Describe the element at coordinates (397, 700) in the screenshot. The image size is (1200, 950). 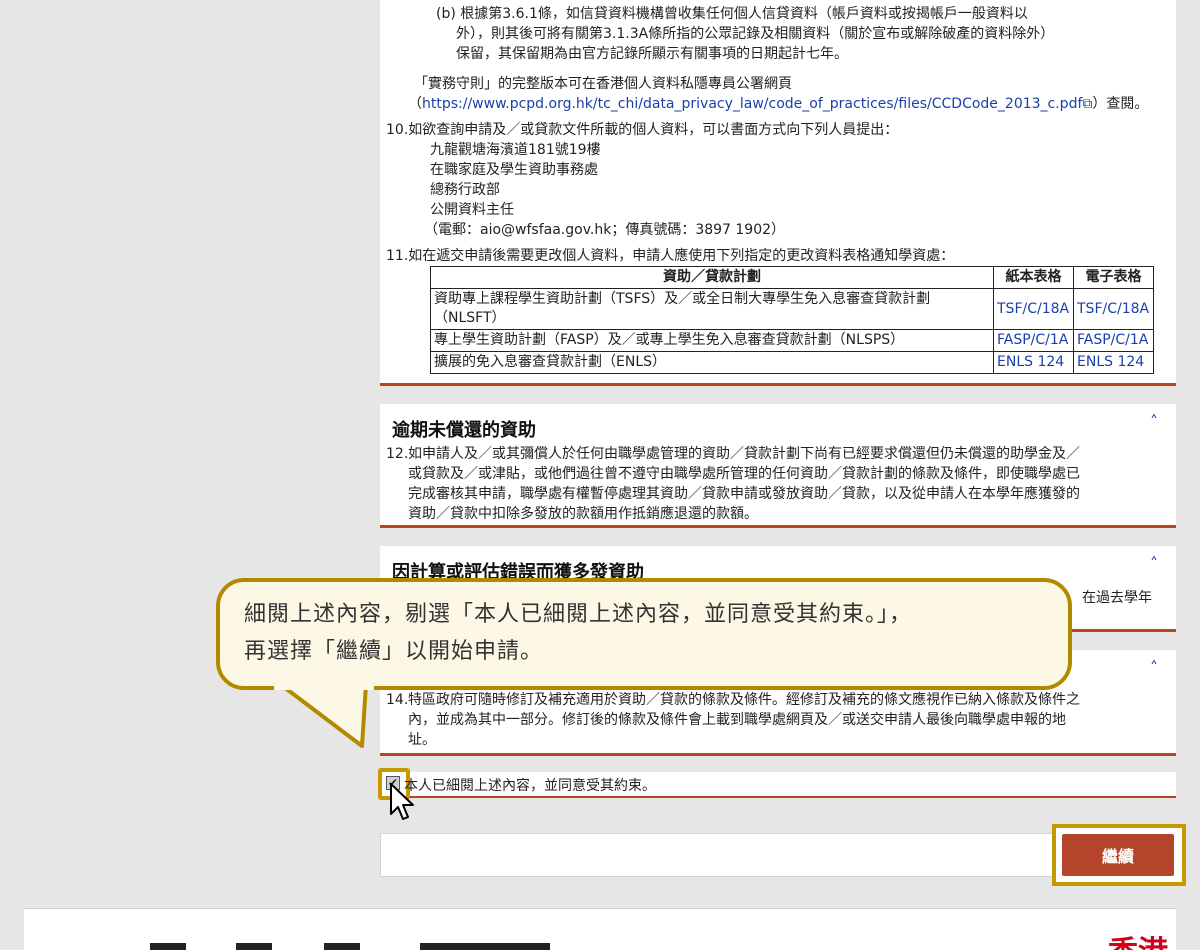
I see `item-number: 14.` at that location.